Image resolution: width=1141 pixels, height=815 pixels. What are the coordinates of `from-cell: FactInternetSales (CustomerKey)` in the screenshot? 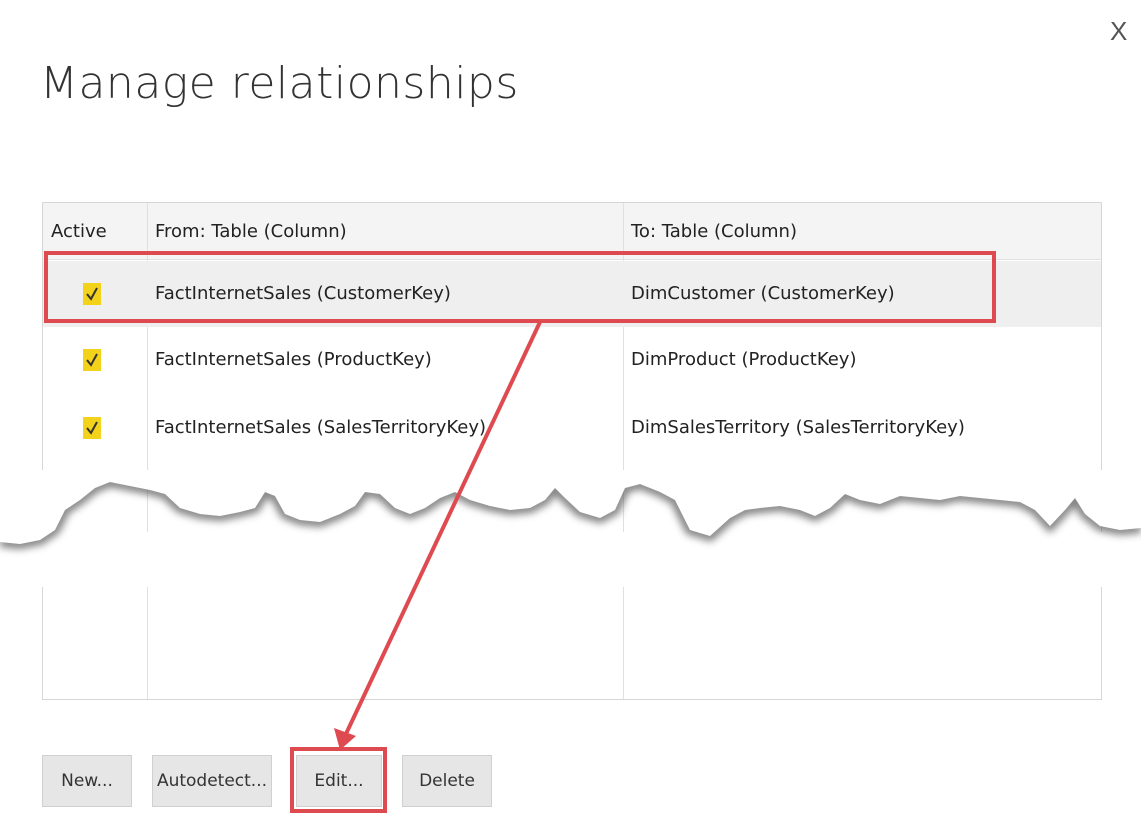 It's located at (303, 293).